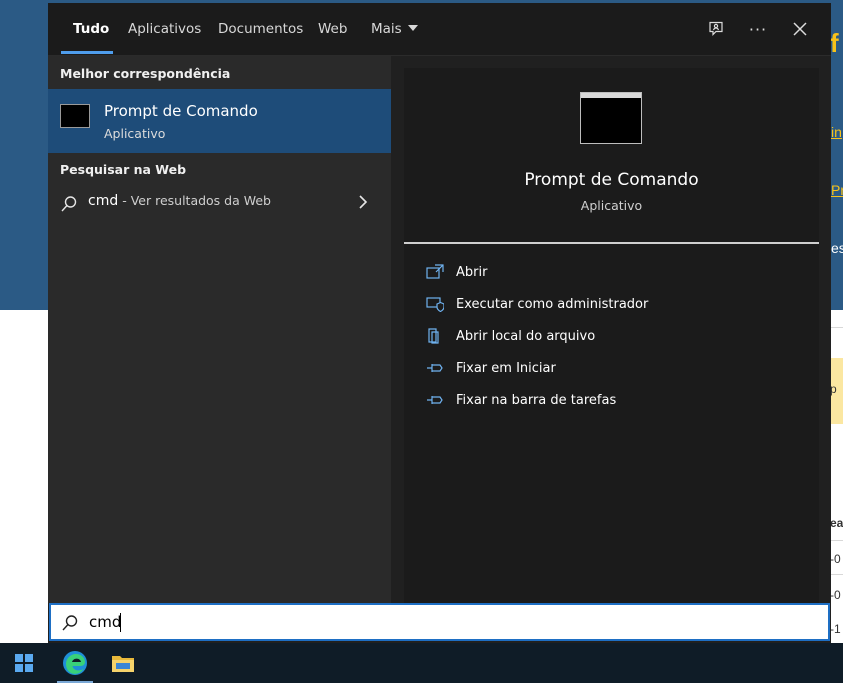 The height and width of the screenshot is (683, 843). I want to click on action-label: Executar como administrador, so click(552, 304).